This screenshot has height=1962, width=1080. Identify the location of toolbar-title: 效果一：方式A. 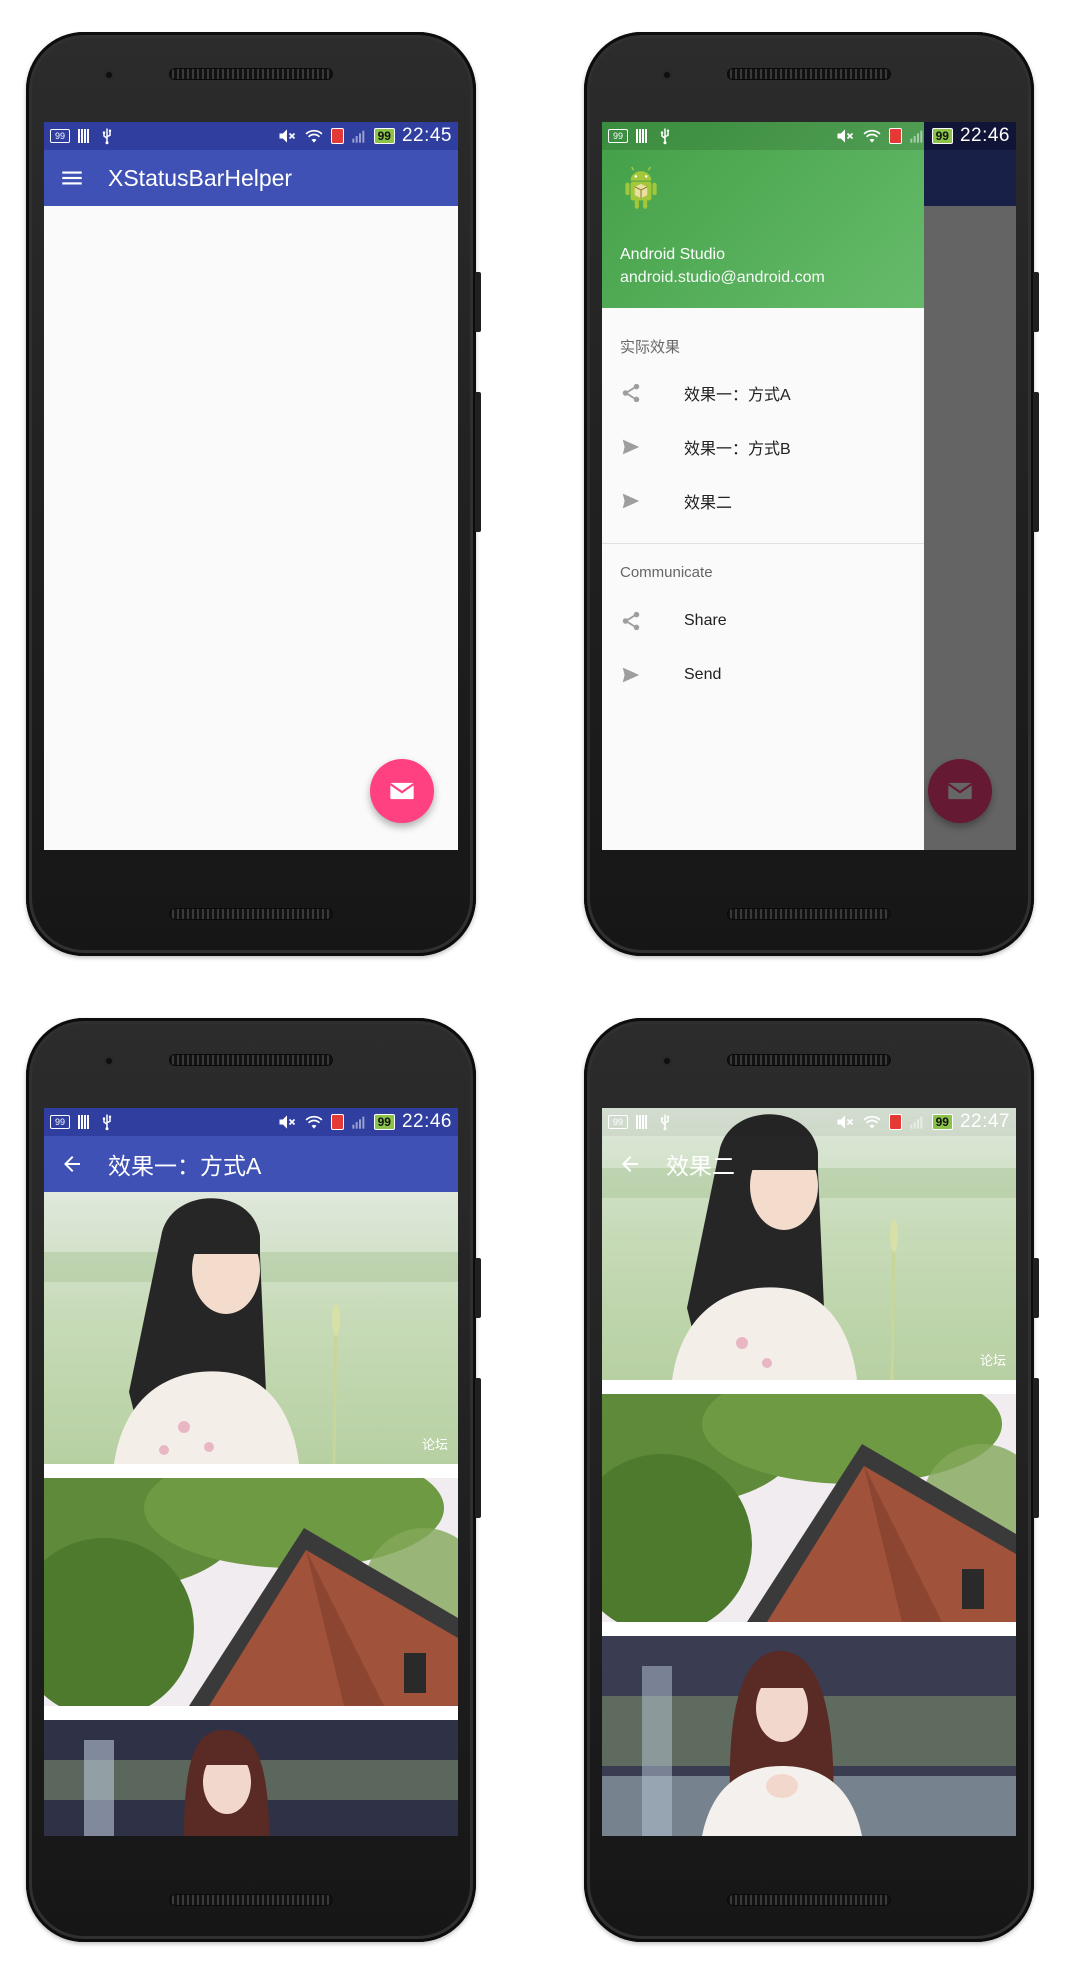
(185, 1166).